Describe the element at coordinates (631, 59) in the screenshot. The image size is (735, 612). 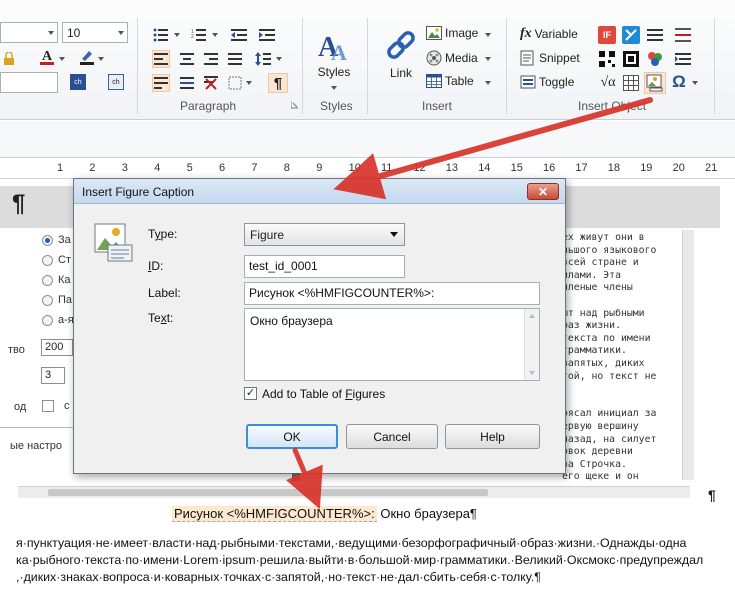
I see `barcode-icon` at that location.